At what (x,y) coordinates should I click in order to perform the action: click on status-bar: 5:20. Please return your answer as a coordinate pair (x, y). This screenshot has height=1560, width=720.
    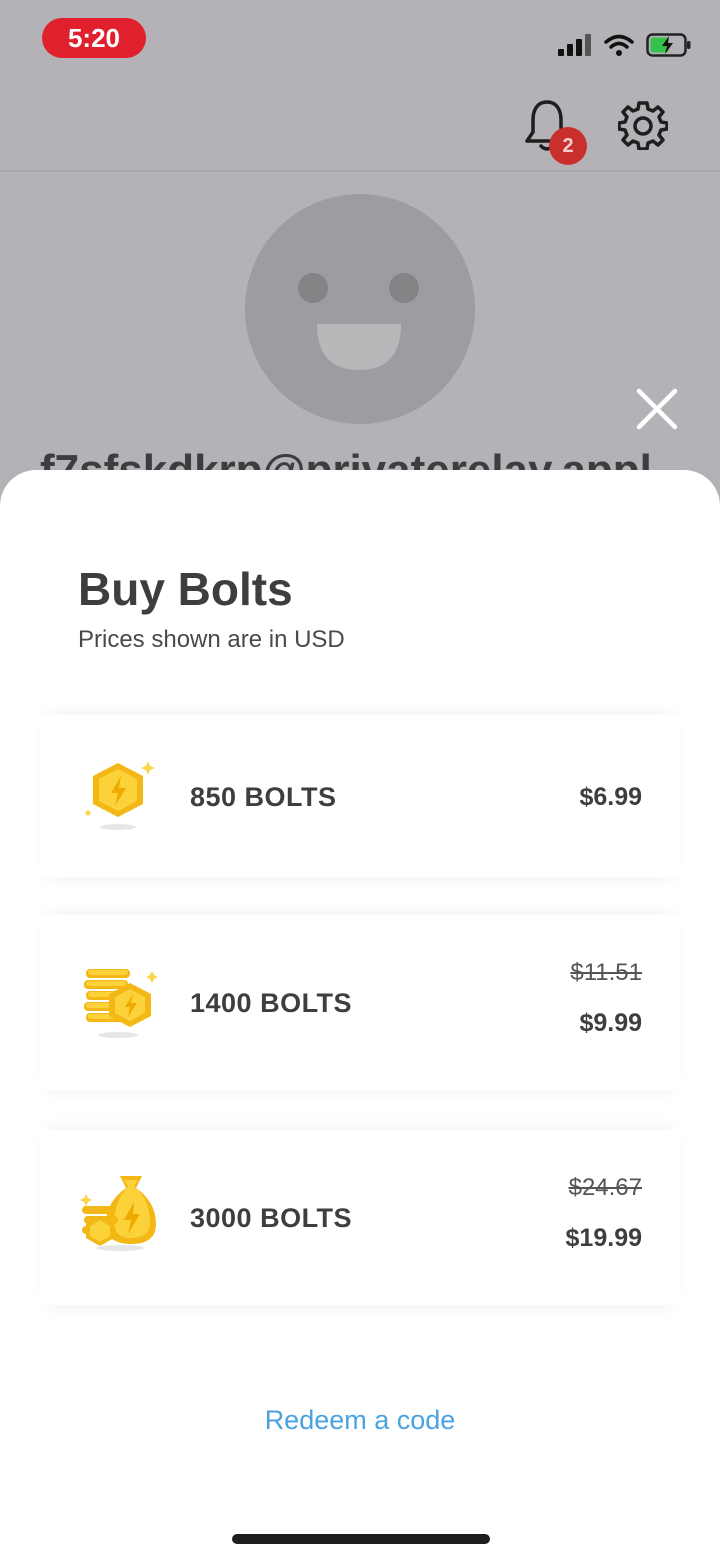
    Looking at the image, I should click on (360, 40).